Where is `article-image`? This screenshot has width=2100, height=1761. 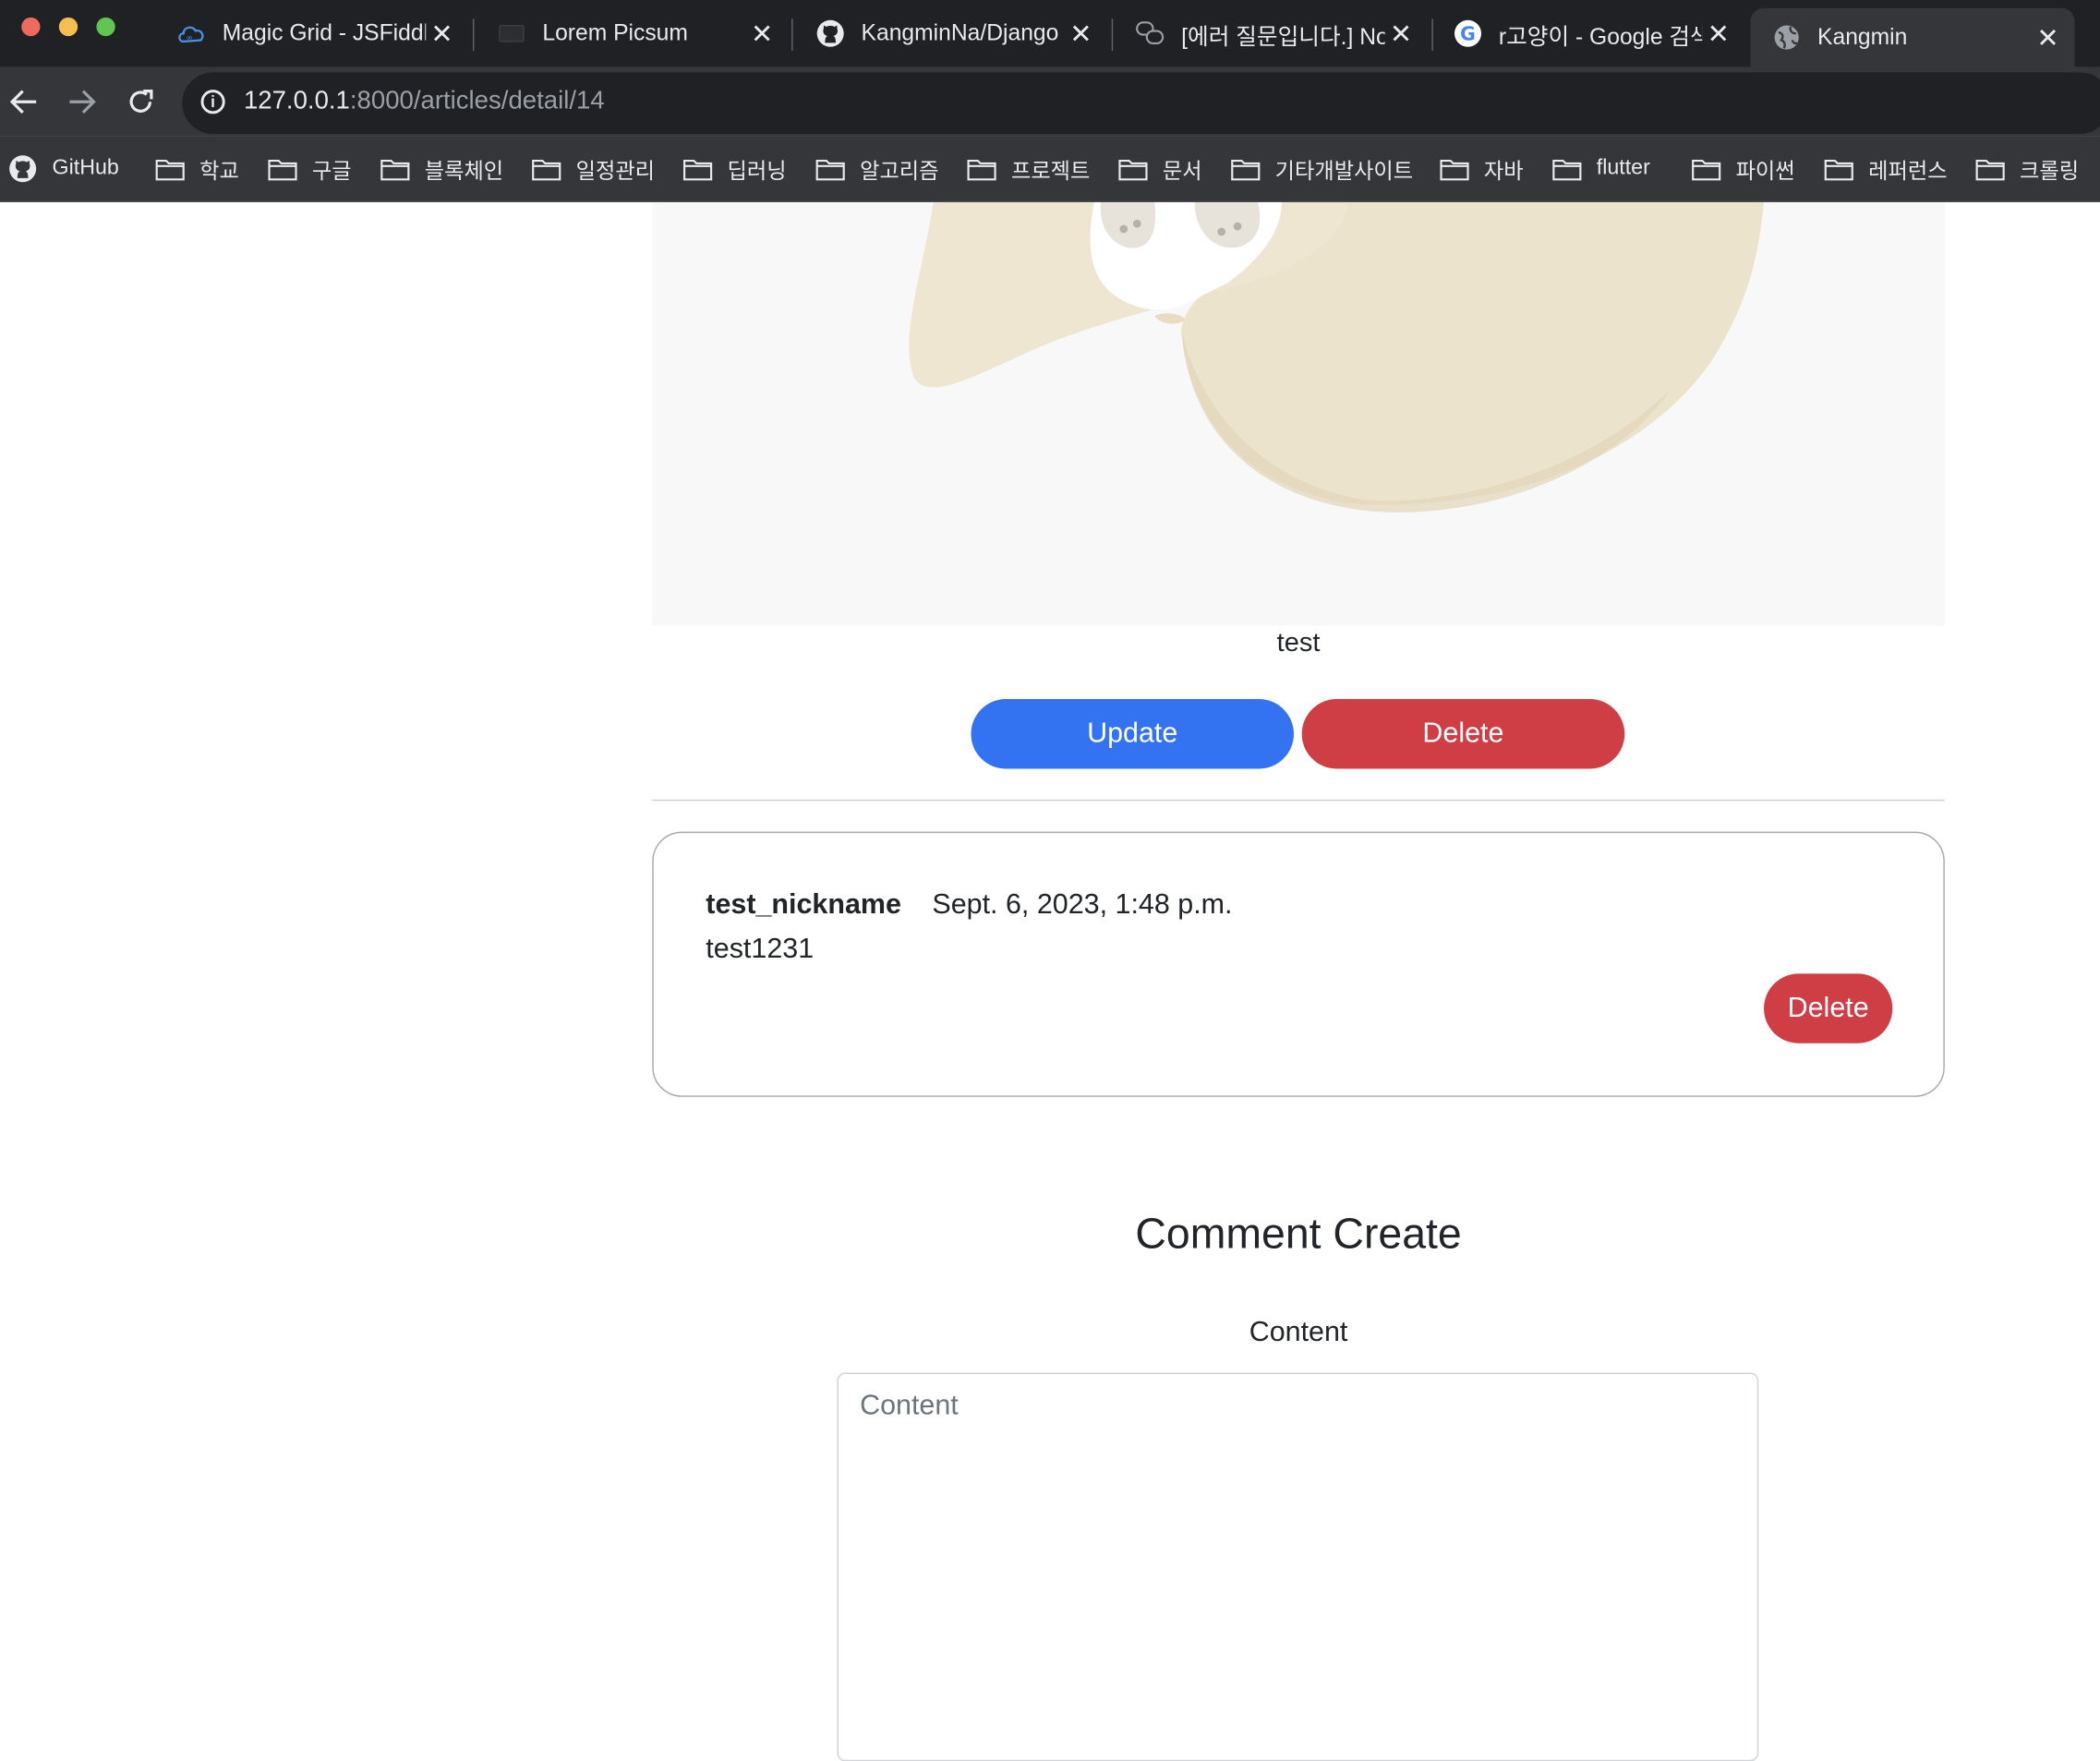
article-image is located at coordinates (1299, 414).